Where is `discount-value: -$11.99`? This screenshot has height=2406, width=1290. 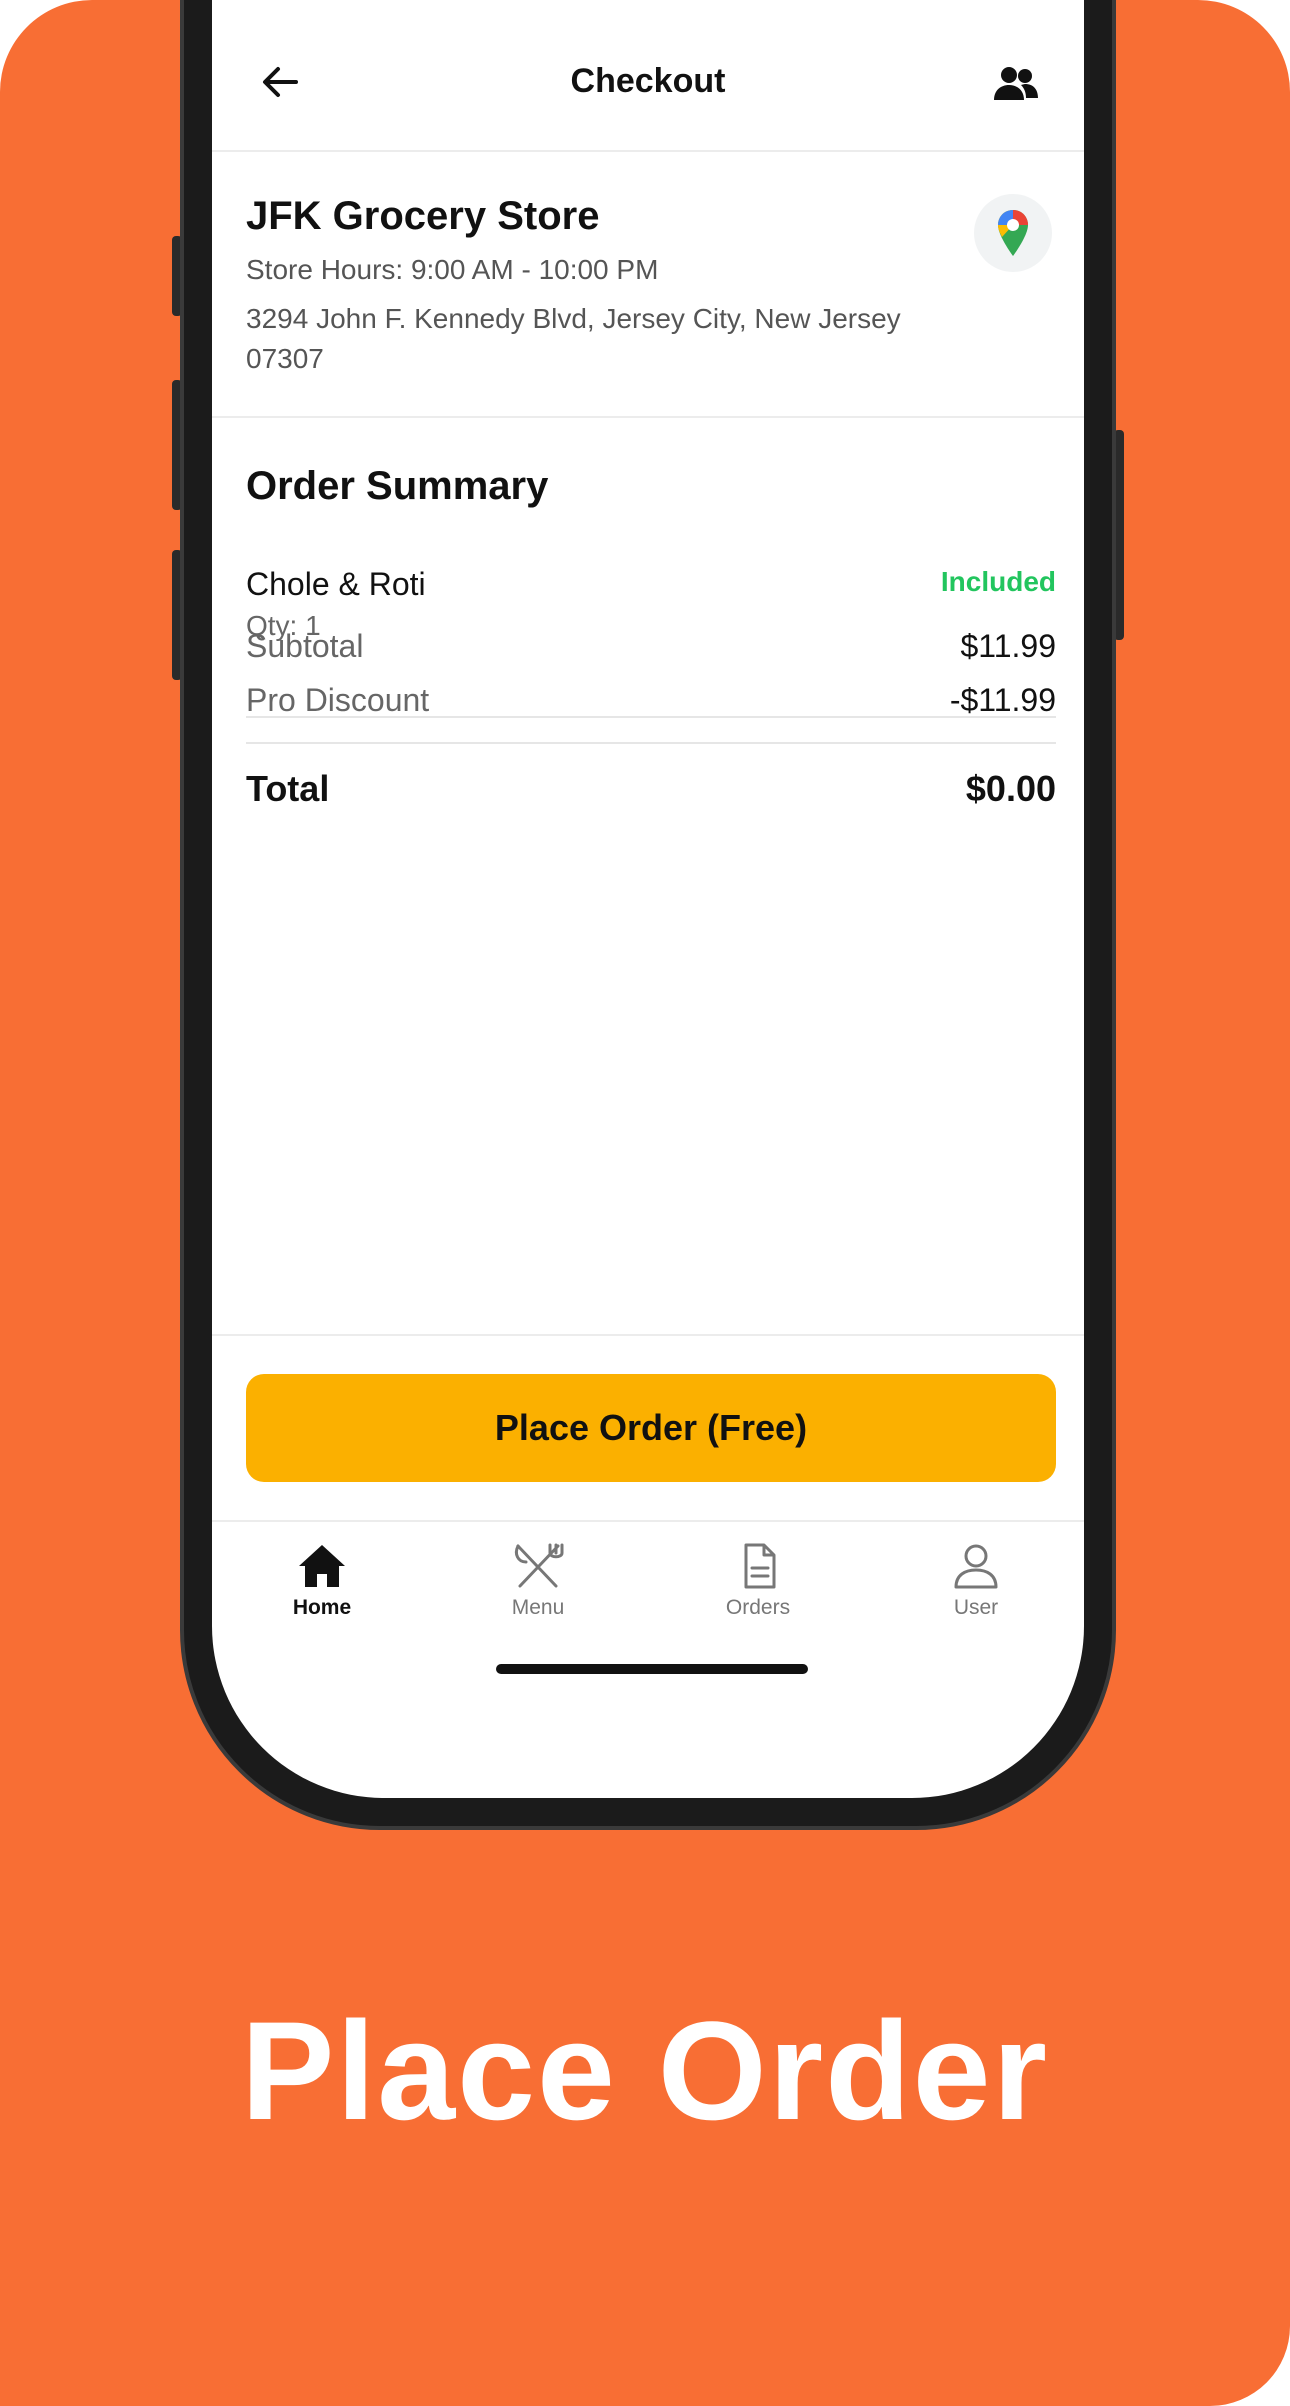 discount-value: -$11.99 is located at coordinates (1002, 700).